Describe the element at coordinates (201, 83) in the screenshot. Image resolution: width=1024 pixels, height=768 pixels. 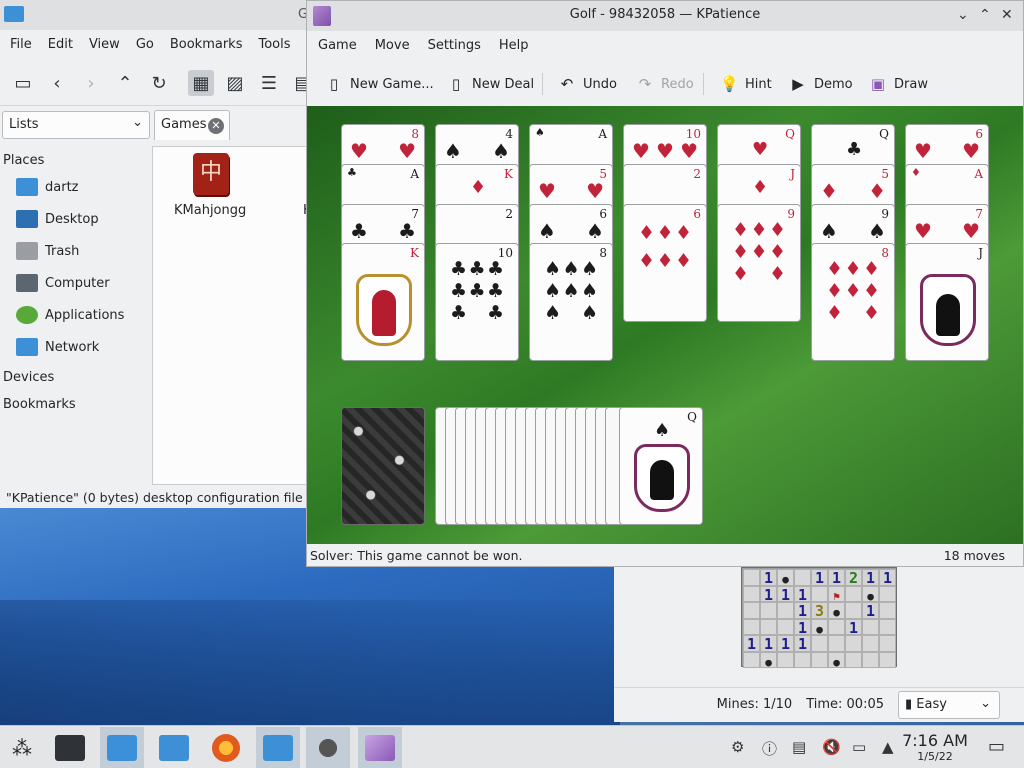
I see `icons-view-icon: ▦` at that location.